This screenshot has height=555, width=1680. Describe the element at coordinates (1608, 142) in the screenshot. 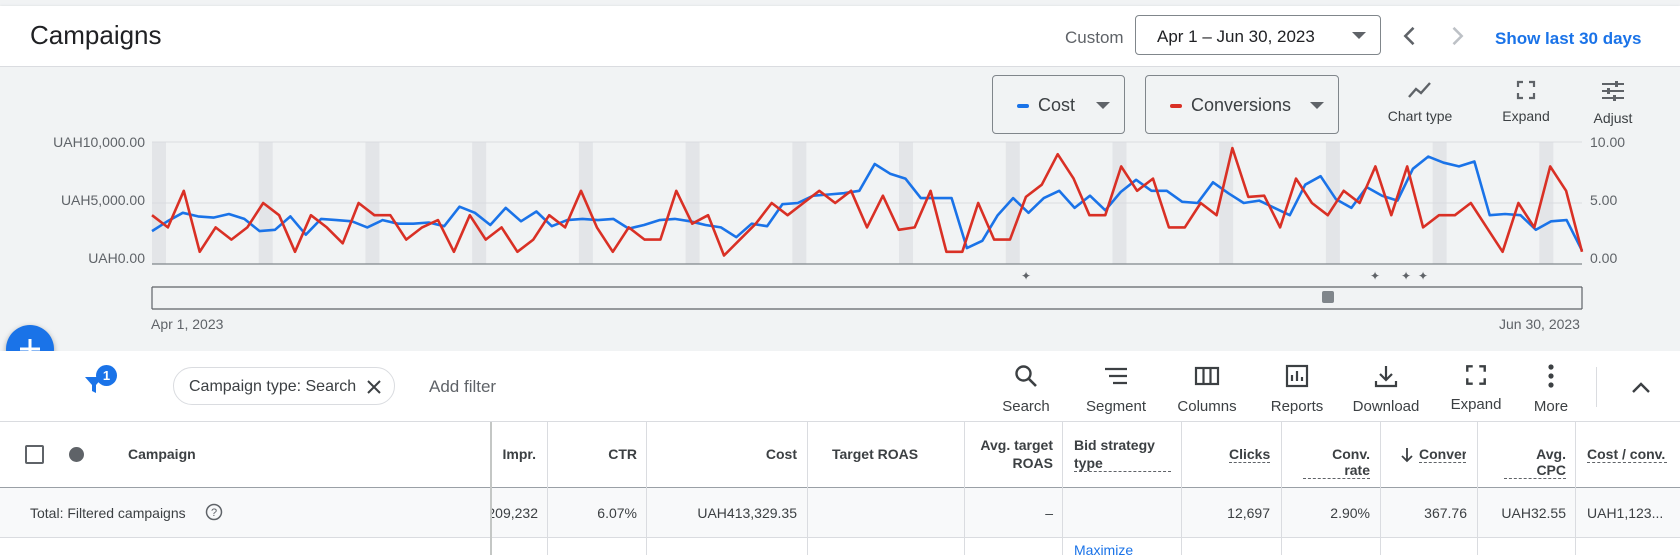

I see `y-right-tick: 10.00` at that location.